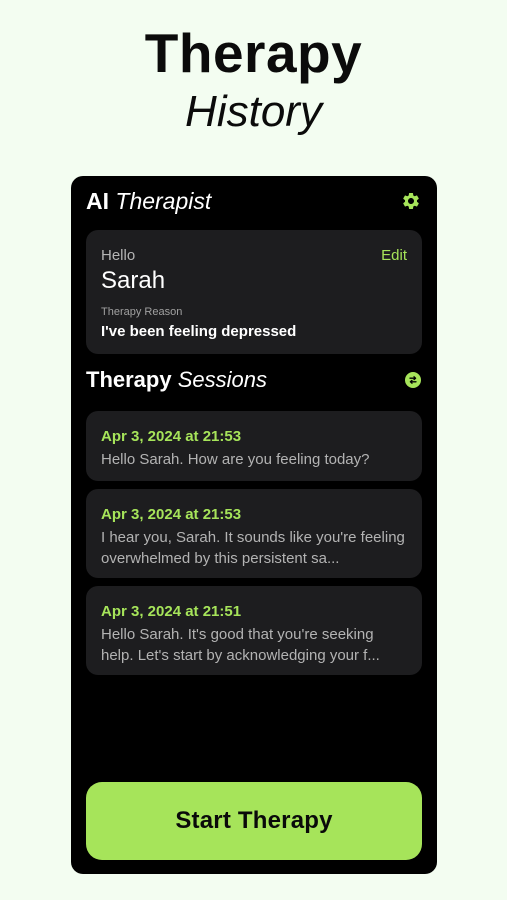  What do you see at coordinates (222, 379) in the screenshot?
I see `sessions-title-em: Sessions` at bounding box center [222, 379].